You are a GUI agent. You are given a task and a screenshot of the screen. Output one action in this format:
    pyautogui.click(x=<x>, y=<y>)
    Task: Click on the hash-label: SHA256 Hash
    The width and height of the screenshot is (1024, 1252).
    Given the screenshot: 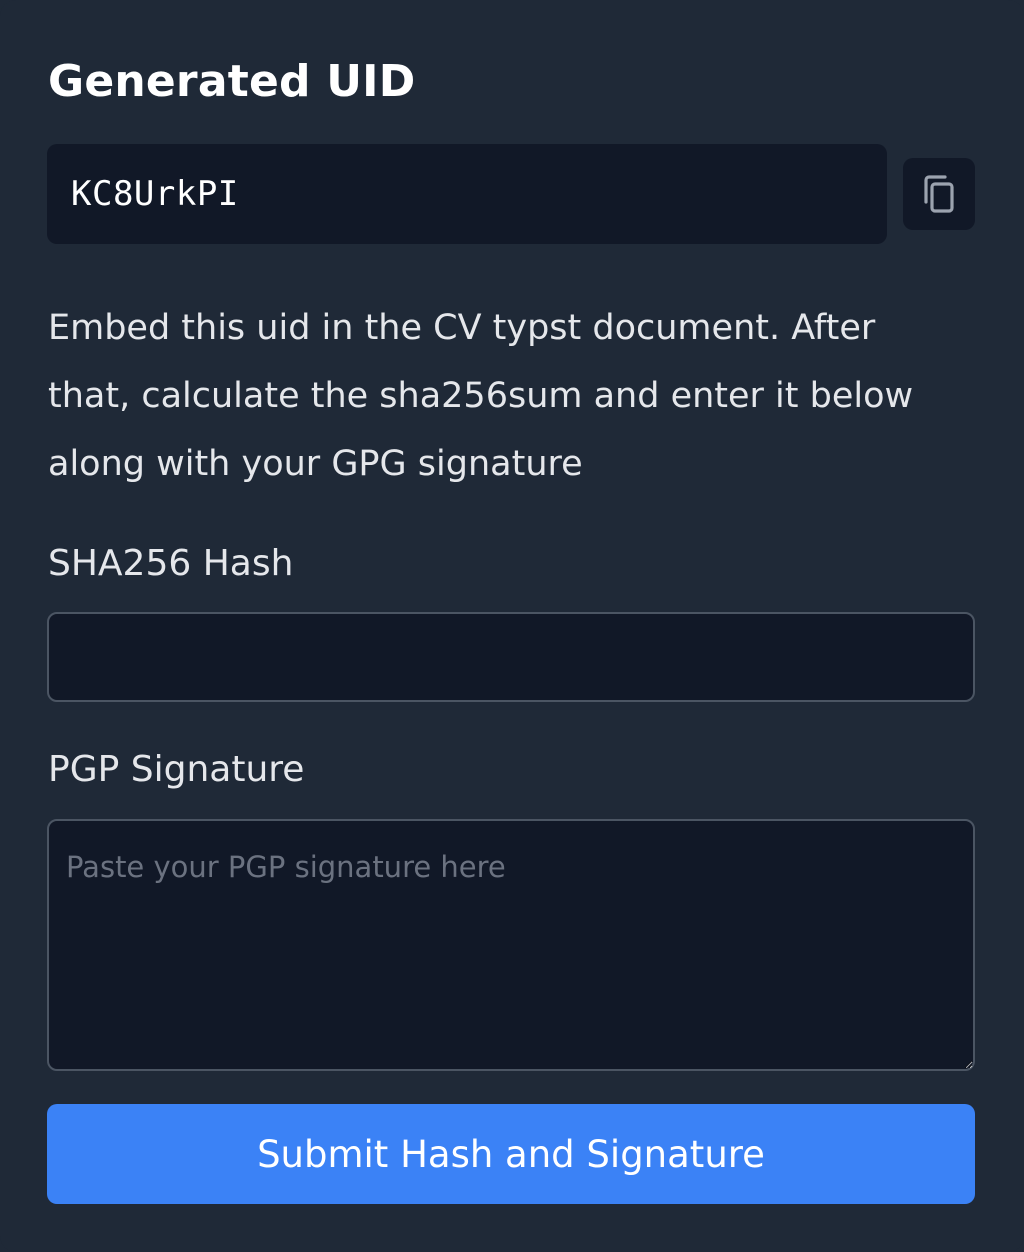 What is the action you would take?
    pyautogui.click(x=171, y=563)
    